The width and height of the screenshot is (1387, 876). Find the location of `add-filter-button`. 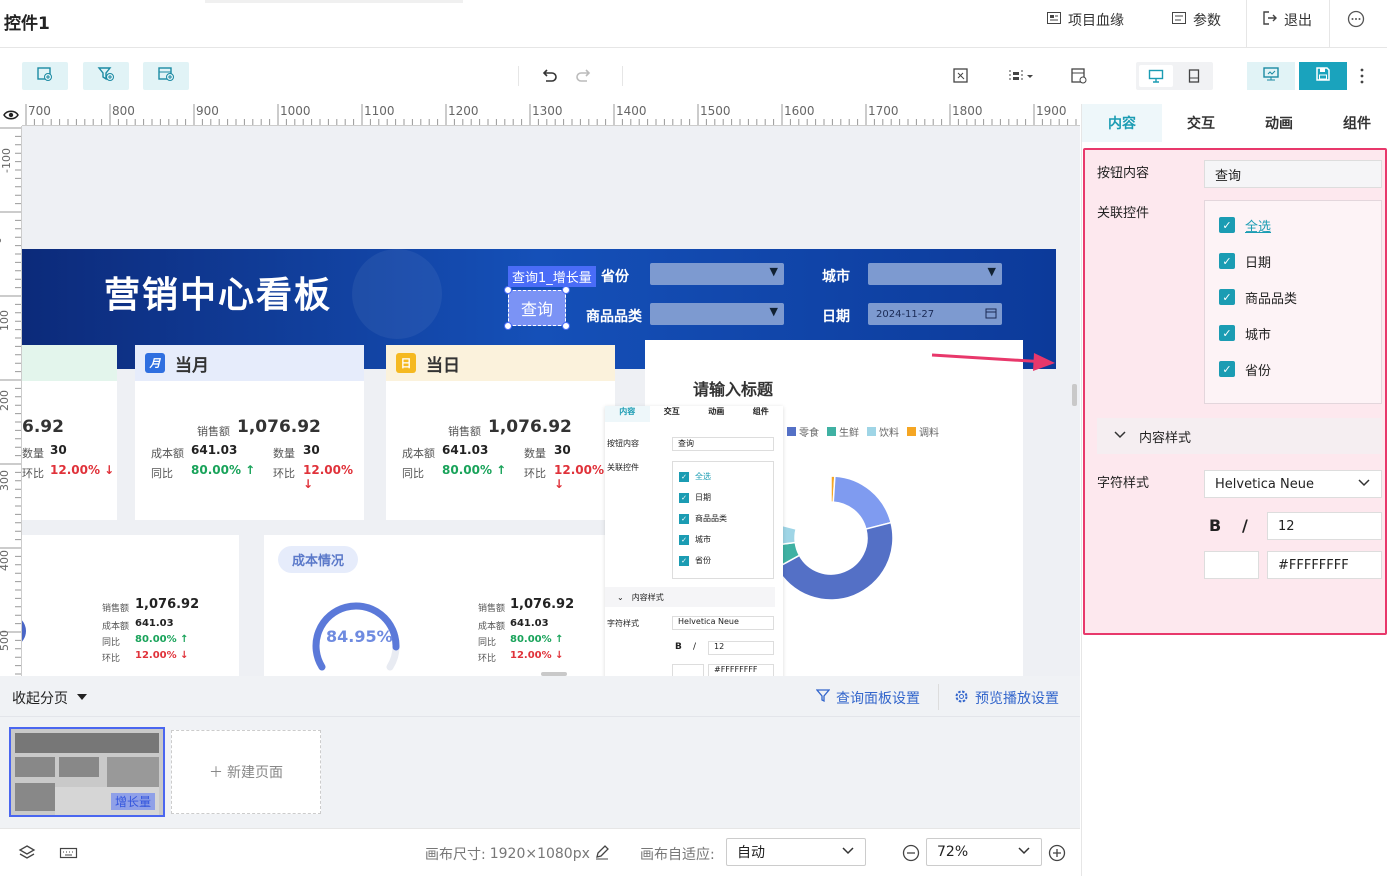

add-filter-button is located at coordinates (106, 76).